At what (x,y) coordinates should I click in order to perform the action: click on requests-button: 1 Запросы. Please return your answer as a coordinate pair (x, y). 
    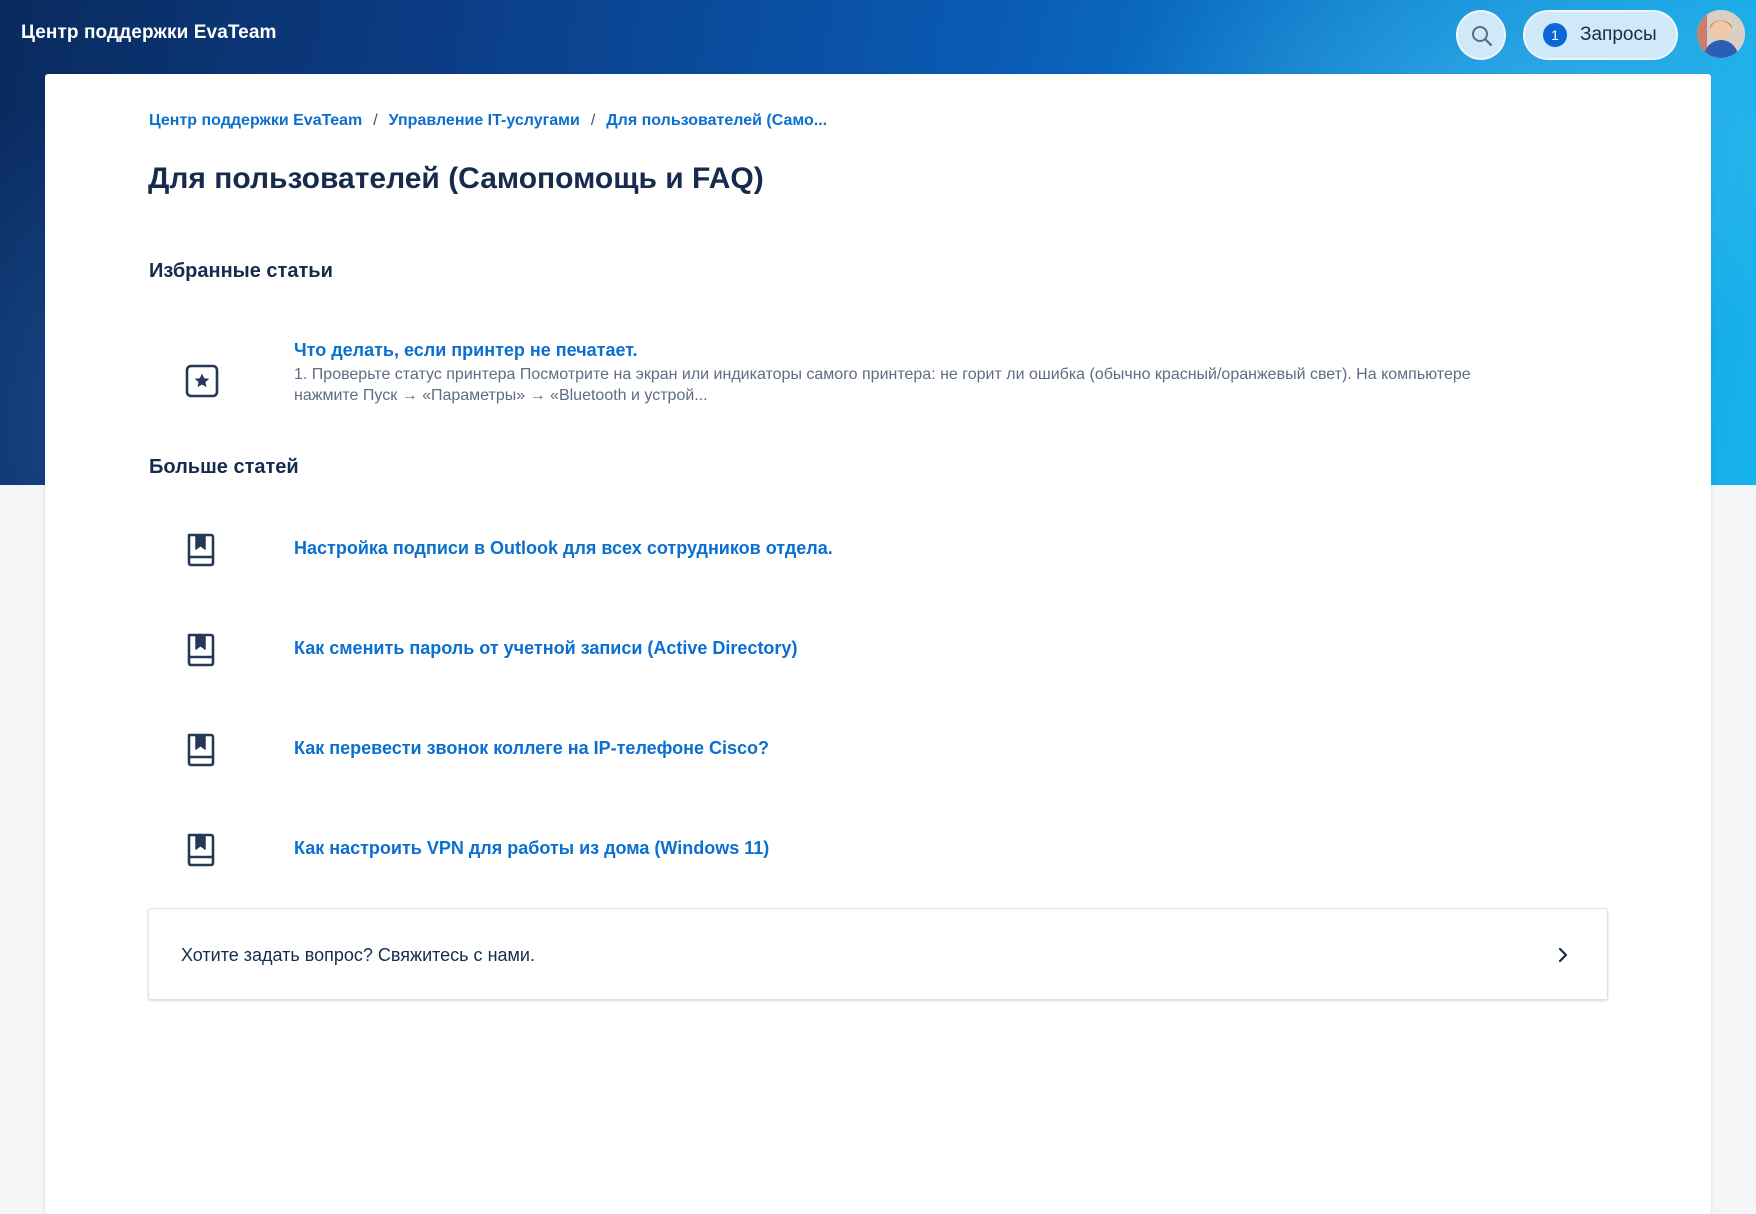
    Looking at the image, I should click on (1600, 35).